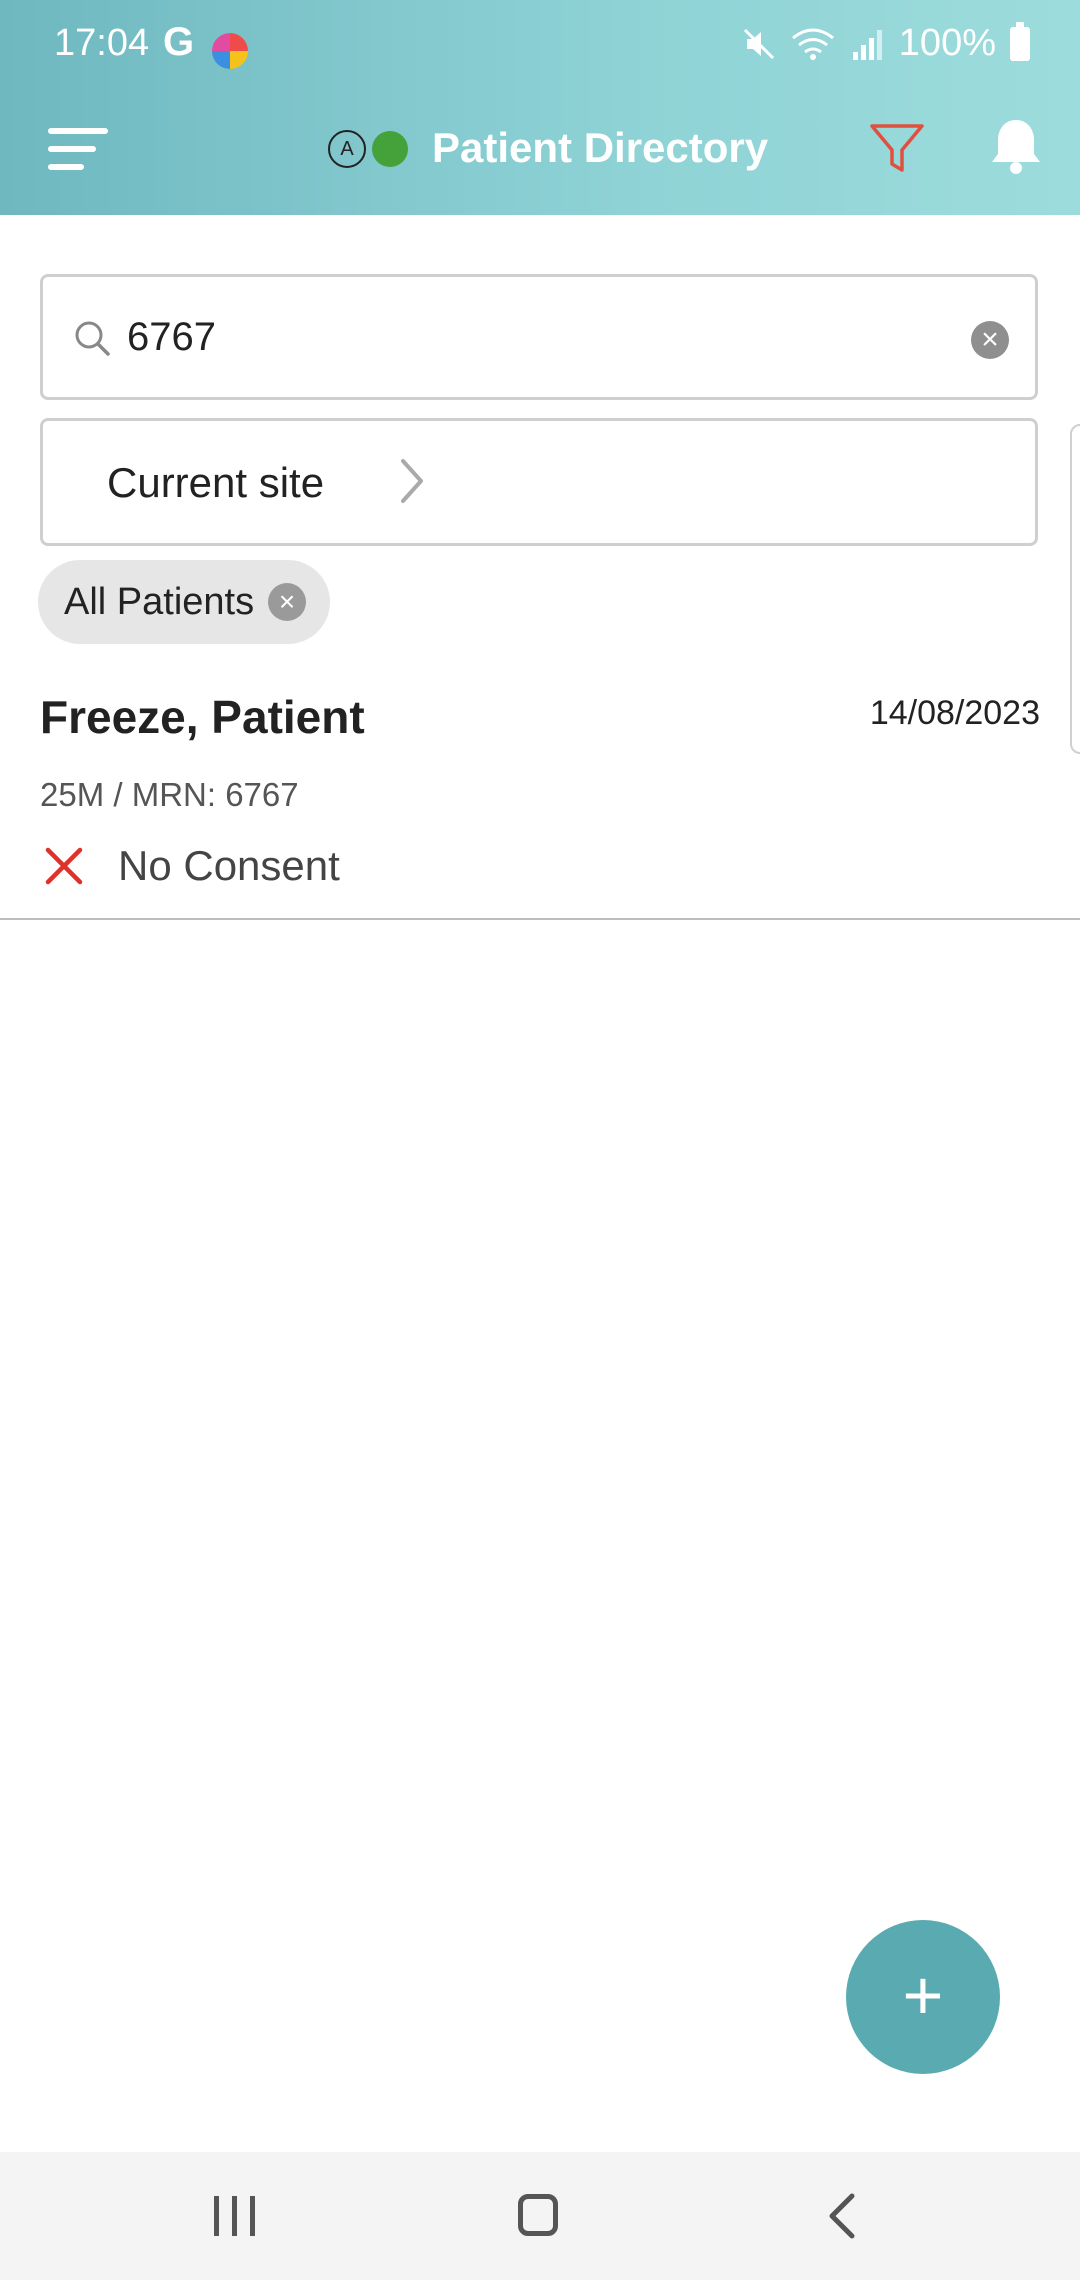 This screenshot has width=1080, height=2280. I want to click on status-icons: 100%, so click(885, 43).